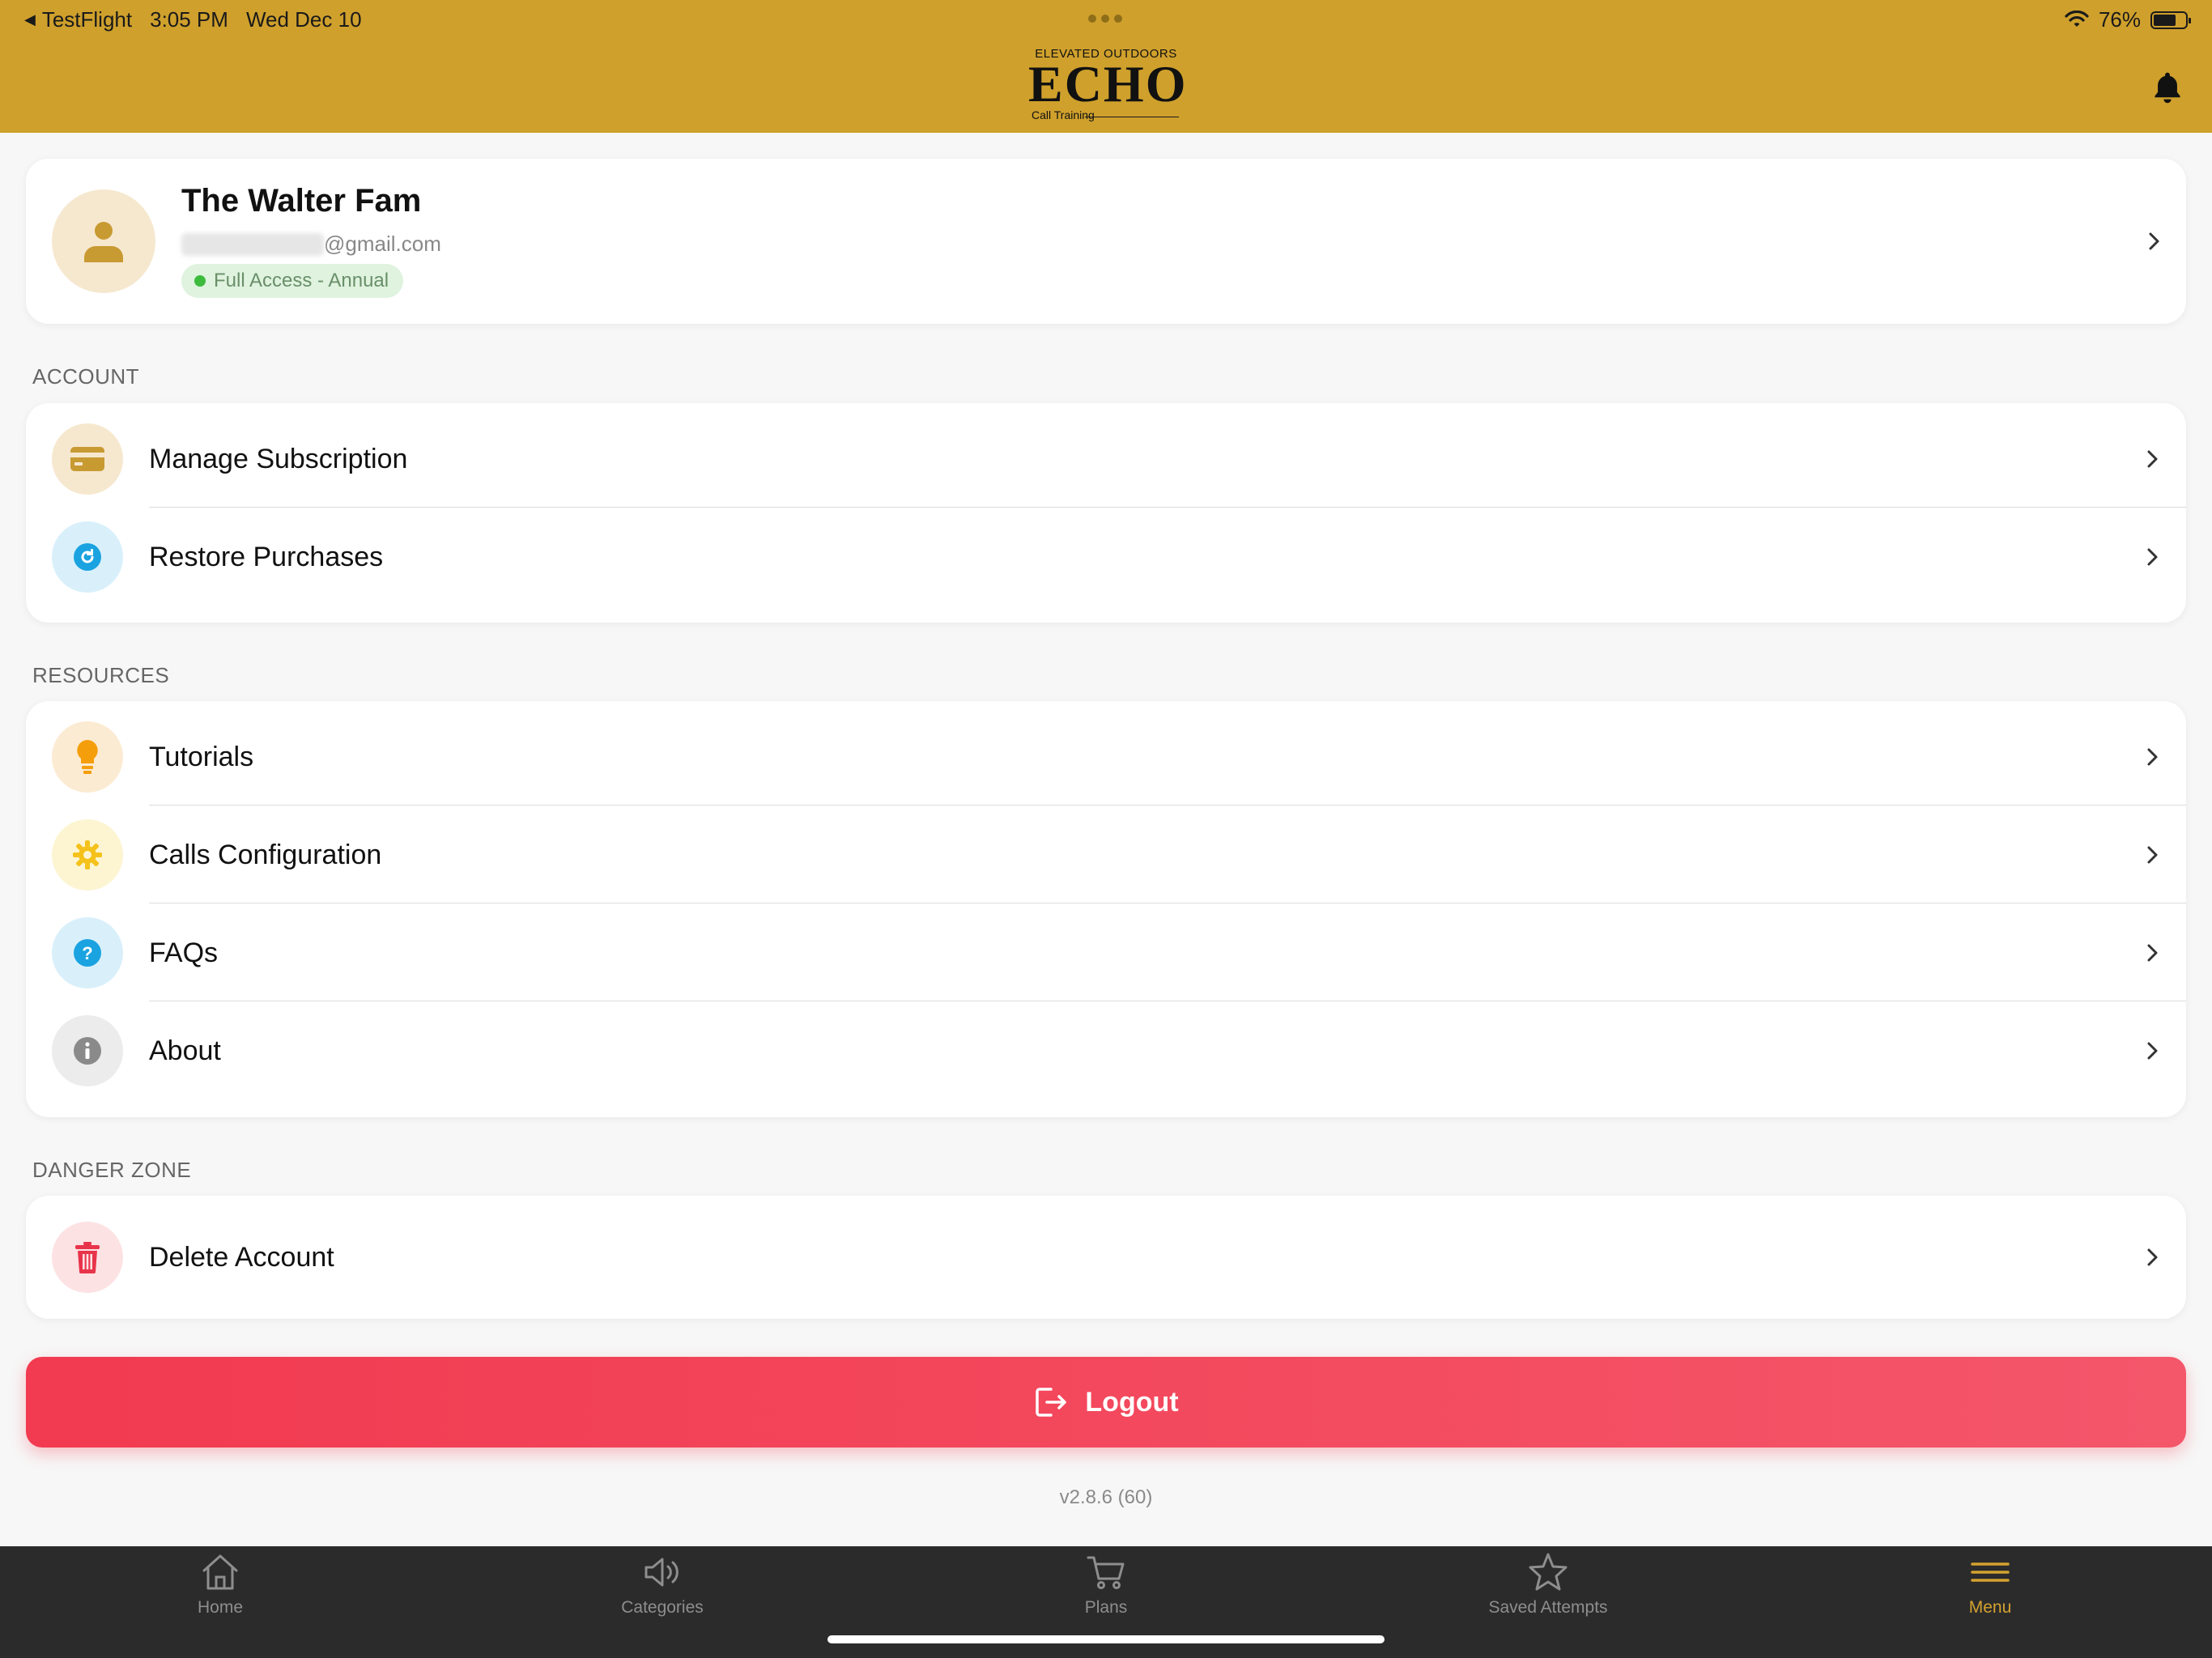 The height and width of the screenshot is (1658, 2212). I want to click on tab-label: Menu, so click(1990, 1607).